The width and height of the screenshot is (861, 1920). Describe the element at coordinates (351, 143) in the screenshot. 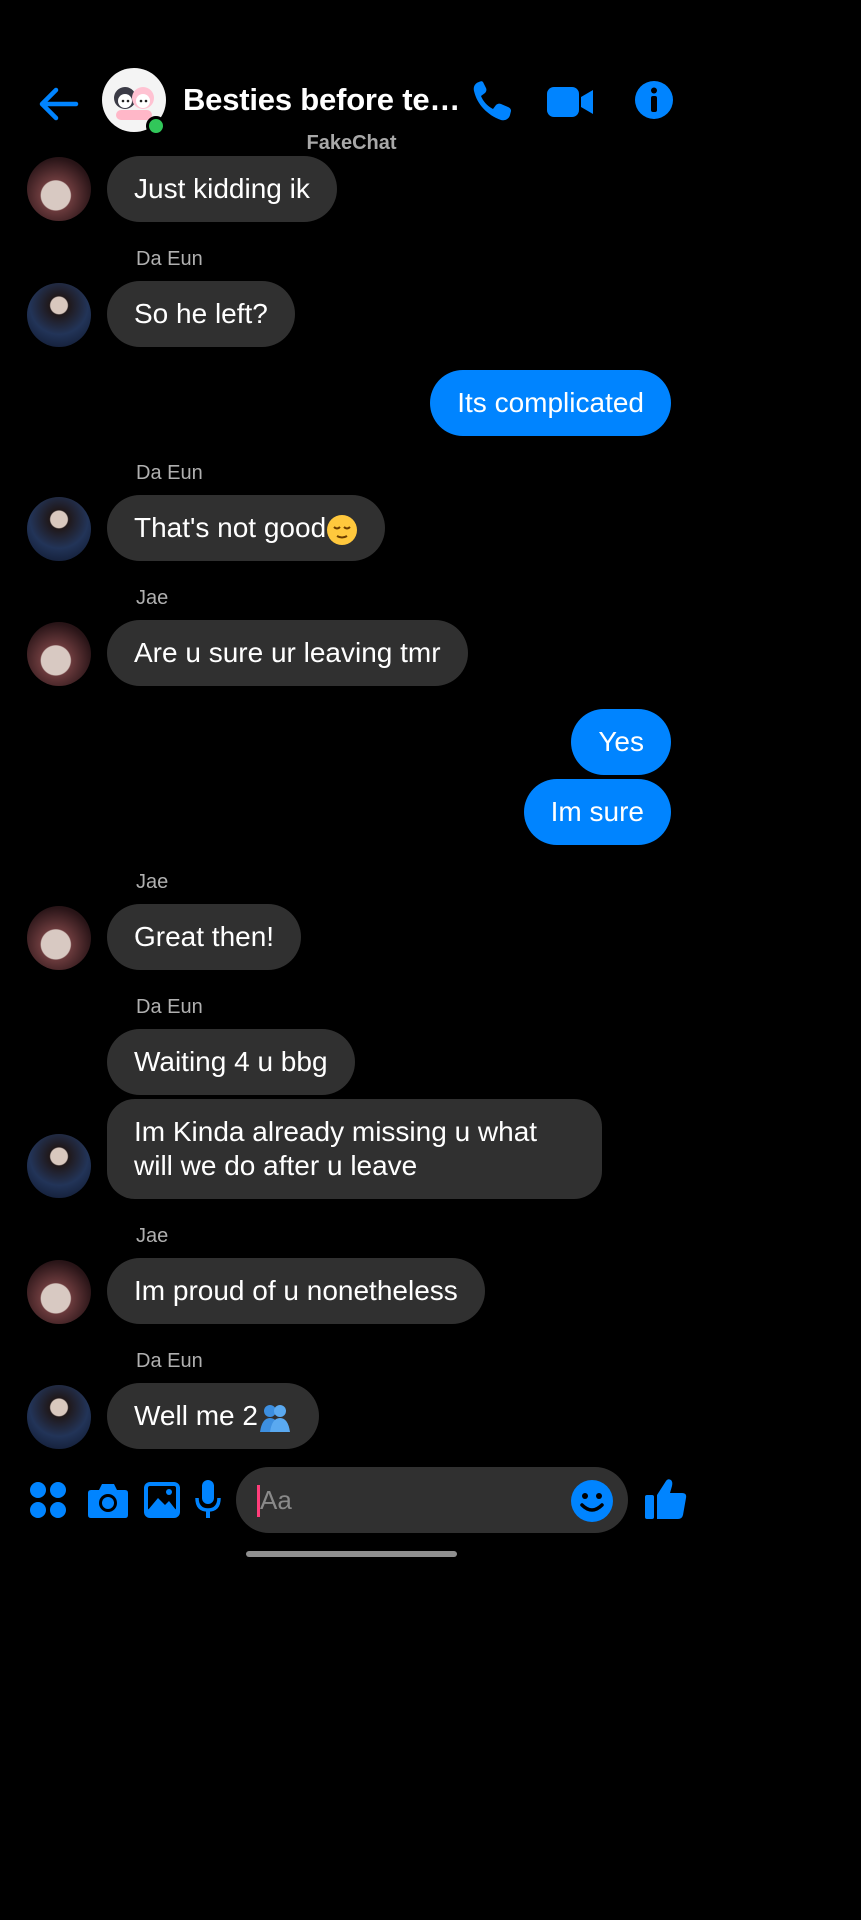

I see `app-watermark: FakeChat` at that location.